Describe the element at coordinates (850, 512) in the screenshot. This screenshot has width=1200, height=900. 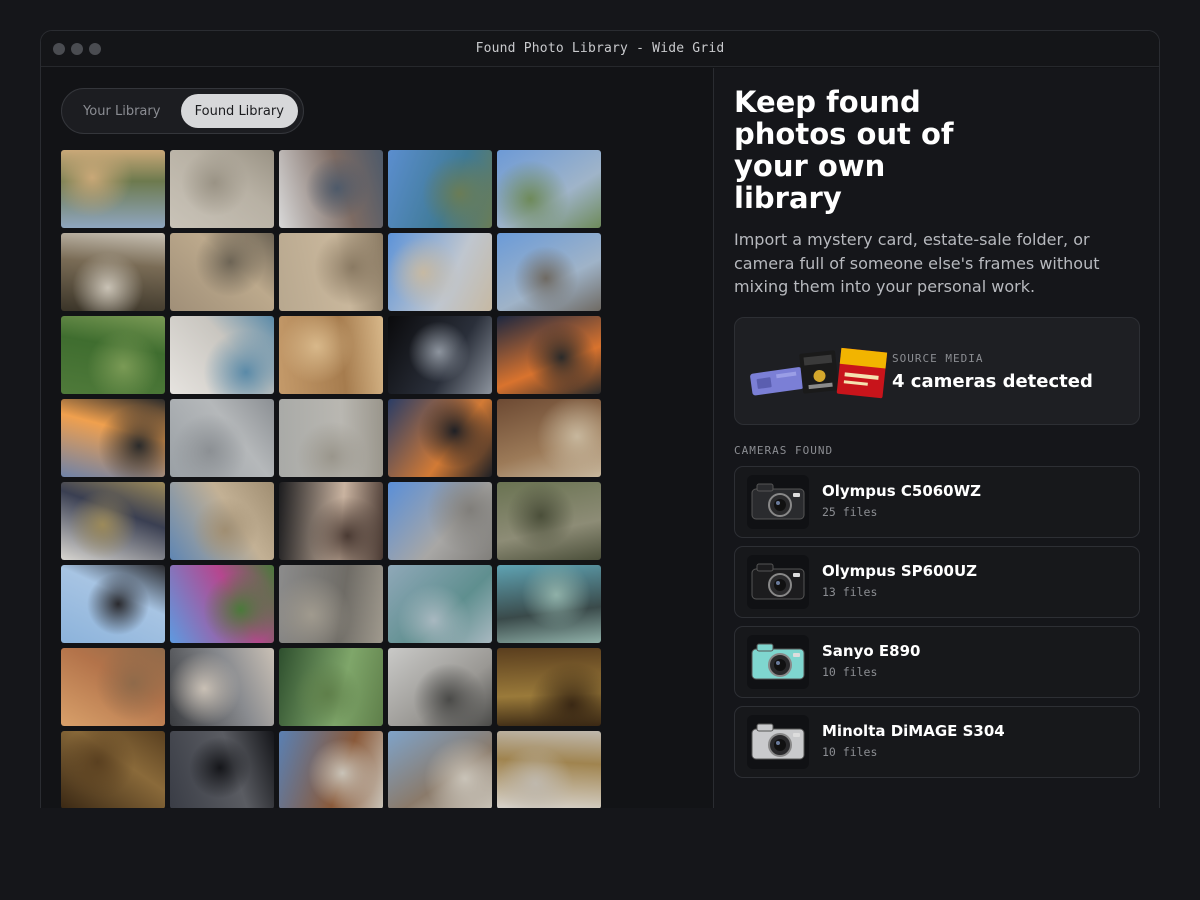
I see `camera-file-count: 25 files` at that location.